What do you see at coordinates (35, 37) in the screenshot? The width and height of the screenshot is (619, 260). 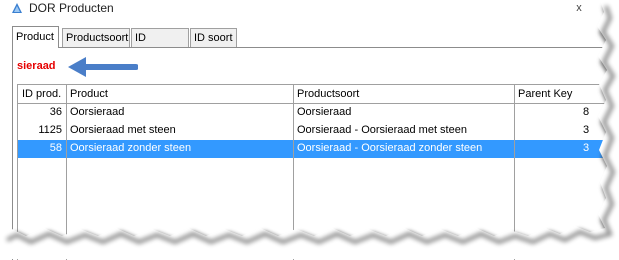 I see `tab-product: Product` at bounding box center [35, 37].